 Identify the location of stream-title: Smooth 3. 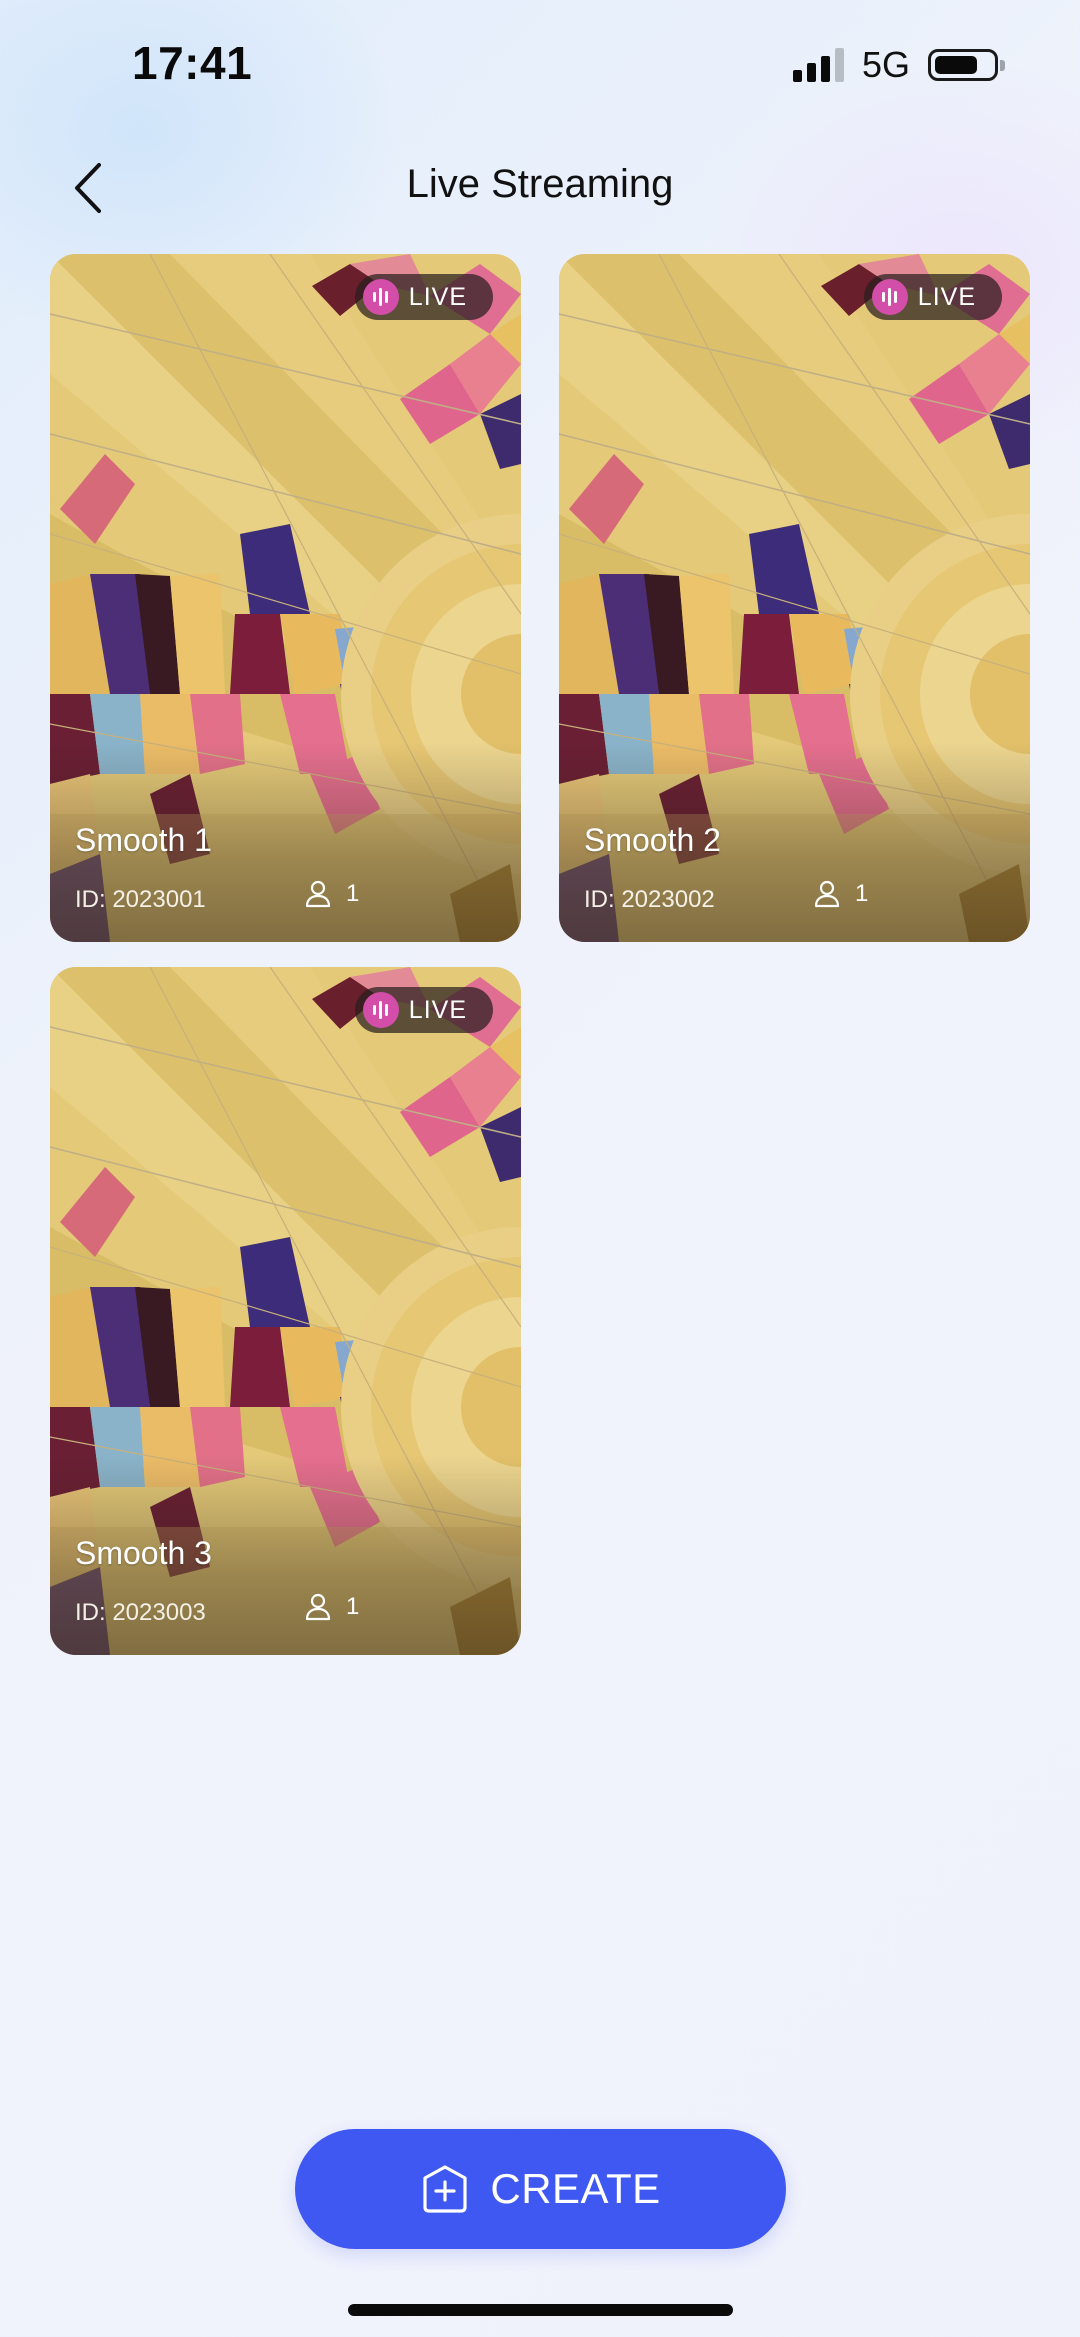
(143, 1553).